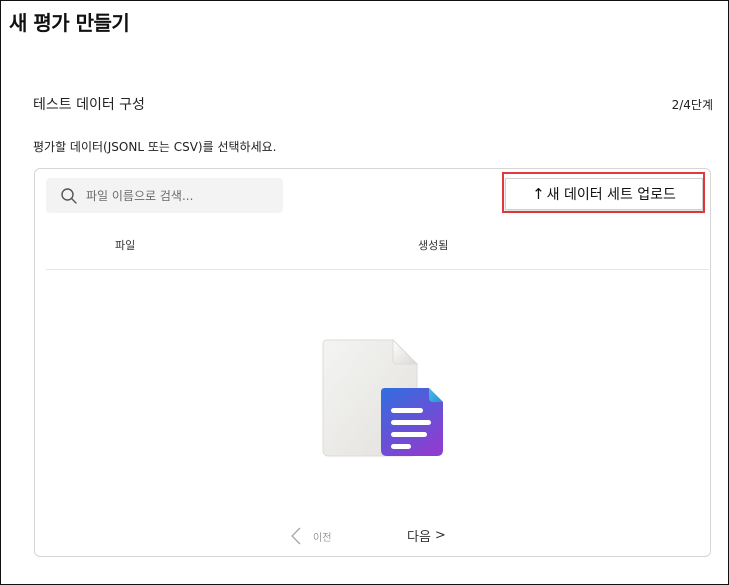 The width and height of the screenshot is (729, 585). I want to click on column-header-file: 파일, so click(125, 245).